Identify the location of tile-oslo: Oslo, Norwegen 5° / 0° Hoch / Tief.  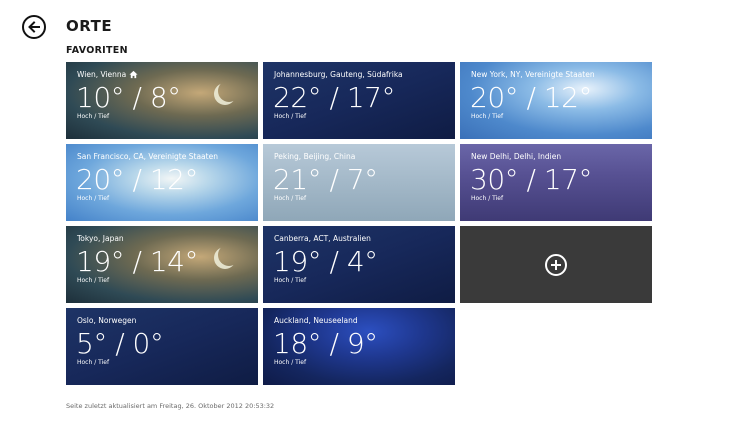
(162, 346).